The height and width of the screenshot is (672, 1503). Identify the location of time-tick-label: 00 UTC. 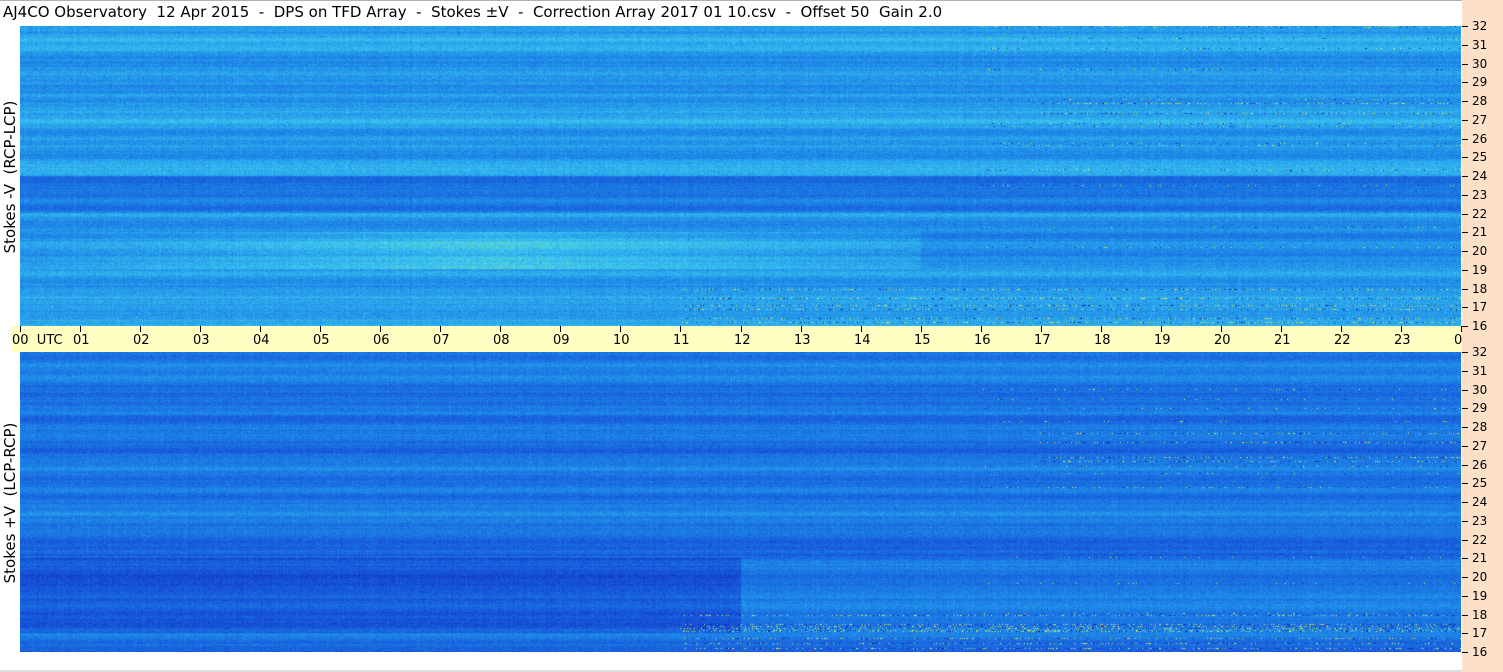
(37, 340).